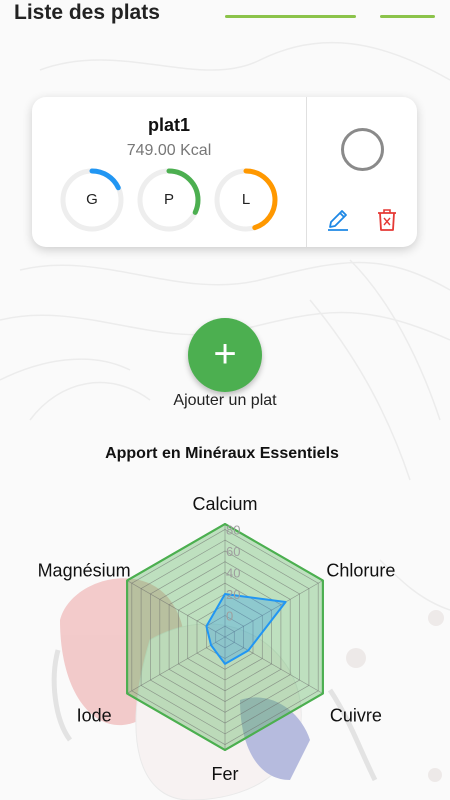 Image resolution: width=450 pixels, height=800 pixels. What do you see at coordinates (233, 594) in the screenshot?
I see `radar-tick-label: 20` at bounding box center [233, 594].